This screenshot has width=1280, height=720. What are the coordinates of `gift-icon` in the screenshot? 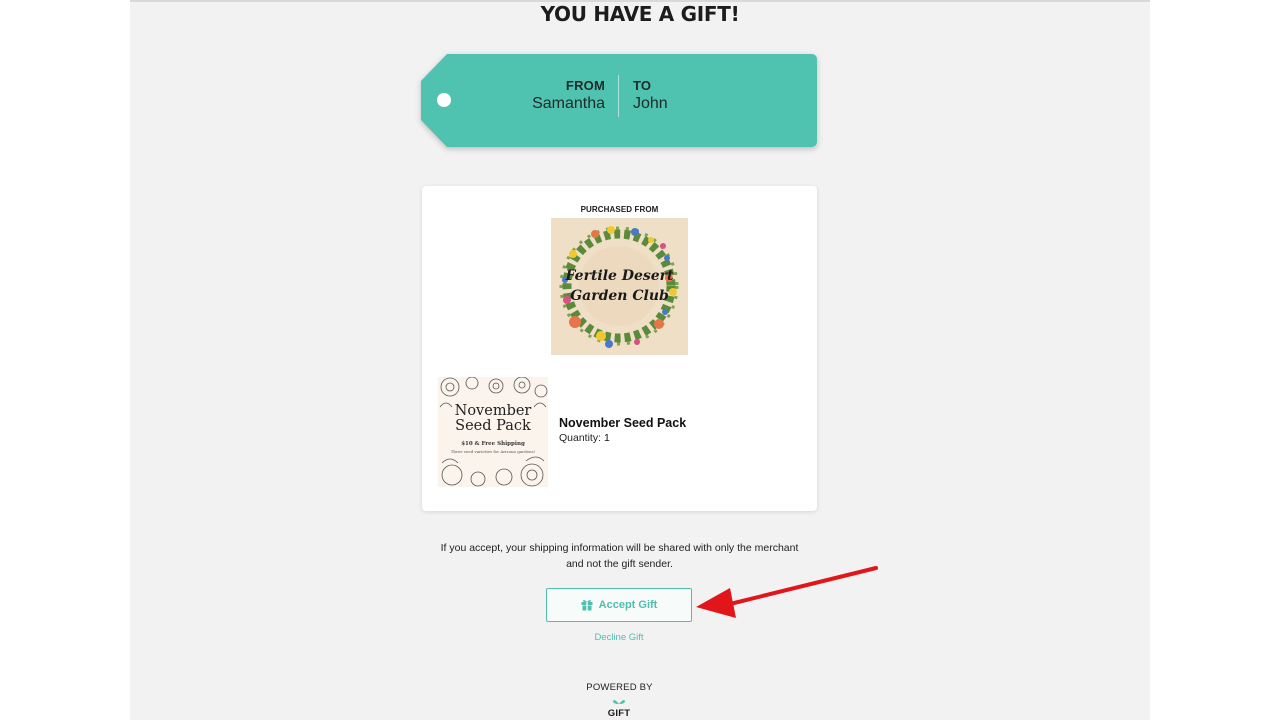 It's located at (587, 605).